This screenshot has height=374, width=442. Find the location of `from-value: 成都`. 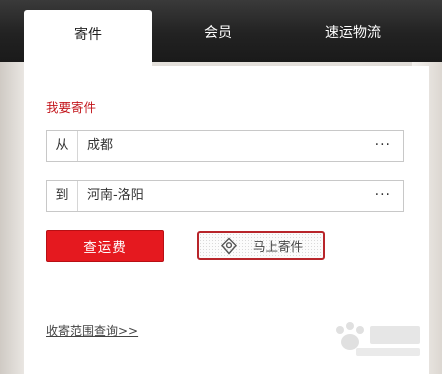

from-value: 成都 is located at coordinates (100, 146).